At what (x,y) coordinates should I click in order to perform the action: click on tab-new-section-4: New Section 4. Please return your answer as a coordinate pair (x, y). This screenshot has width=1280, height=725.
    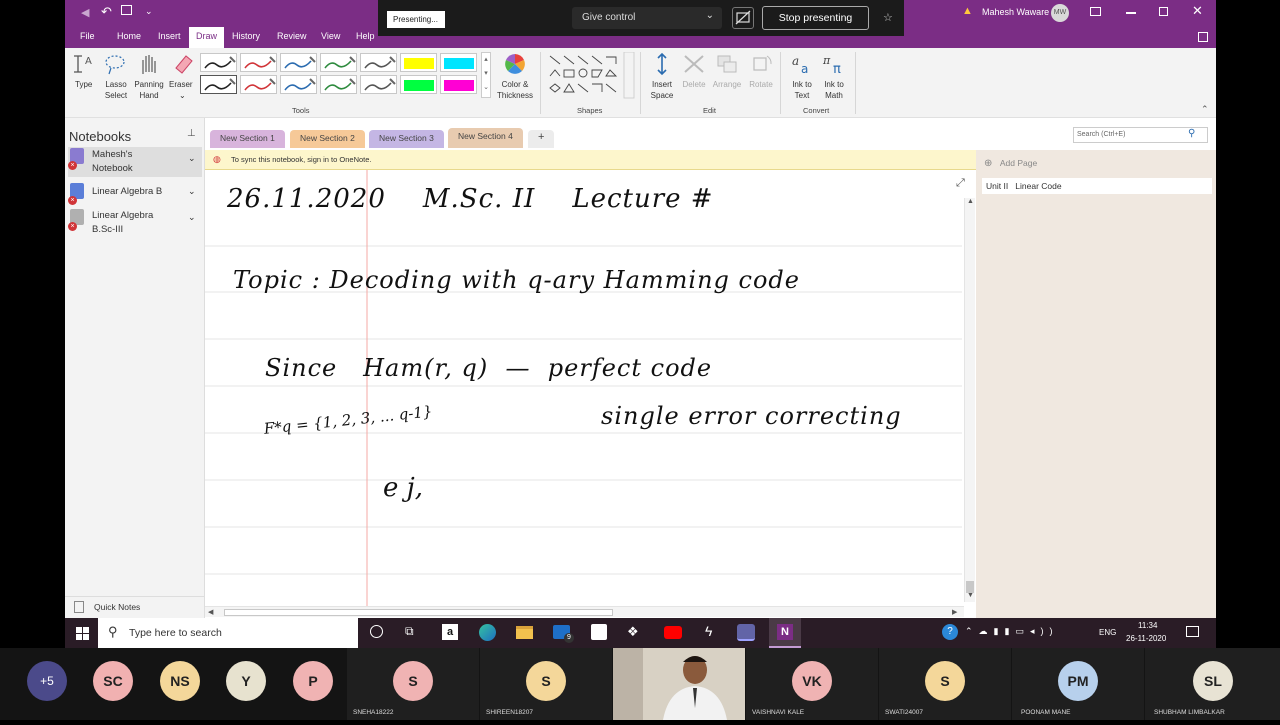
    Looking at the image, I should click on (485, 138).